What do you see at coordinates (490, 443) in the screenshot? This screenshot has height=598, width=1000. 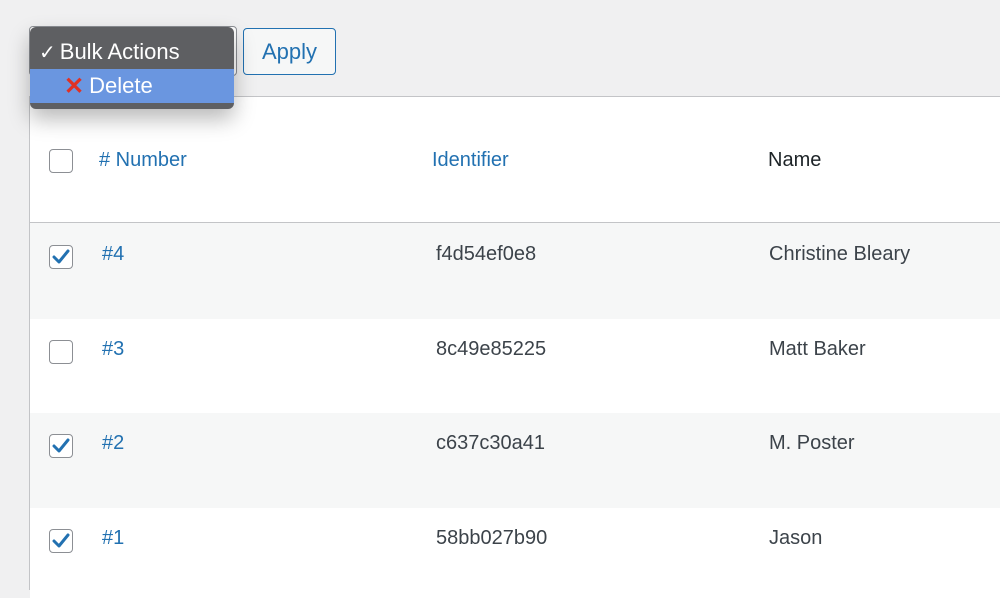 I see `row-identifier: c637c30a41` at bounding box center [490, 443].